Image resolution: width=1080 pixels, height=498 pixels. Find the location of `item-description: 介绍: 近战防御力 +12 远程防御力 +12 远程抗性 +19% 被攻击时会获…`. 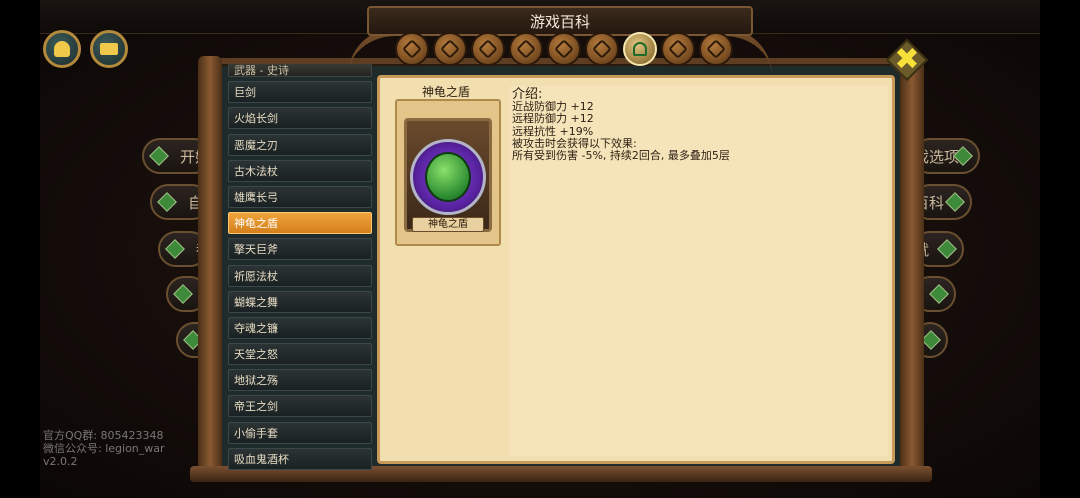

item-description: 介绍: 近战防御力 +12 远程防御力 +12 远程抗性 +19% 被攻击时会获… is located at coordinates (697, 125).